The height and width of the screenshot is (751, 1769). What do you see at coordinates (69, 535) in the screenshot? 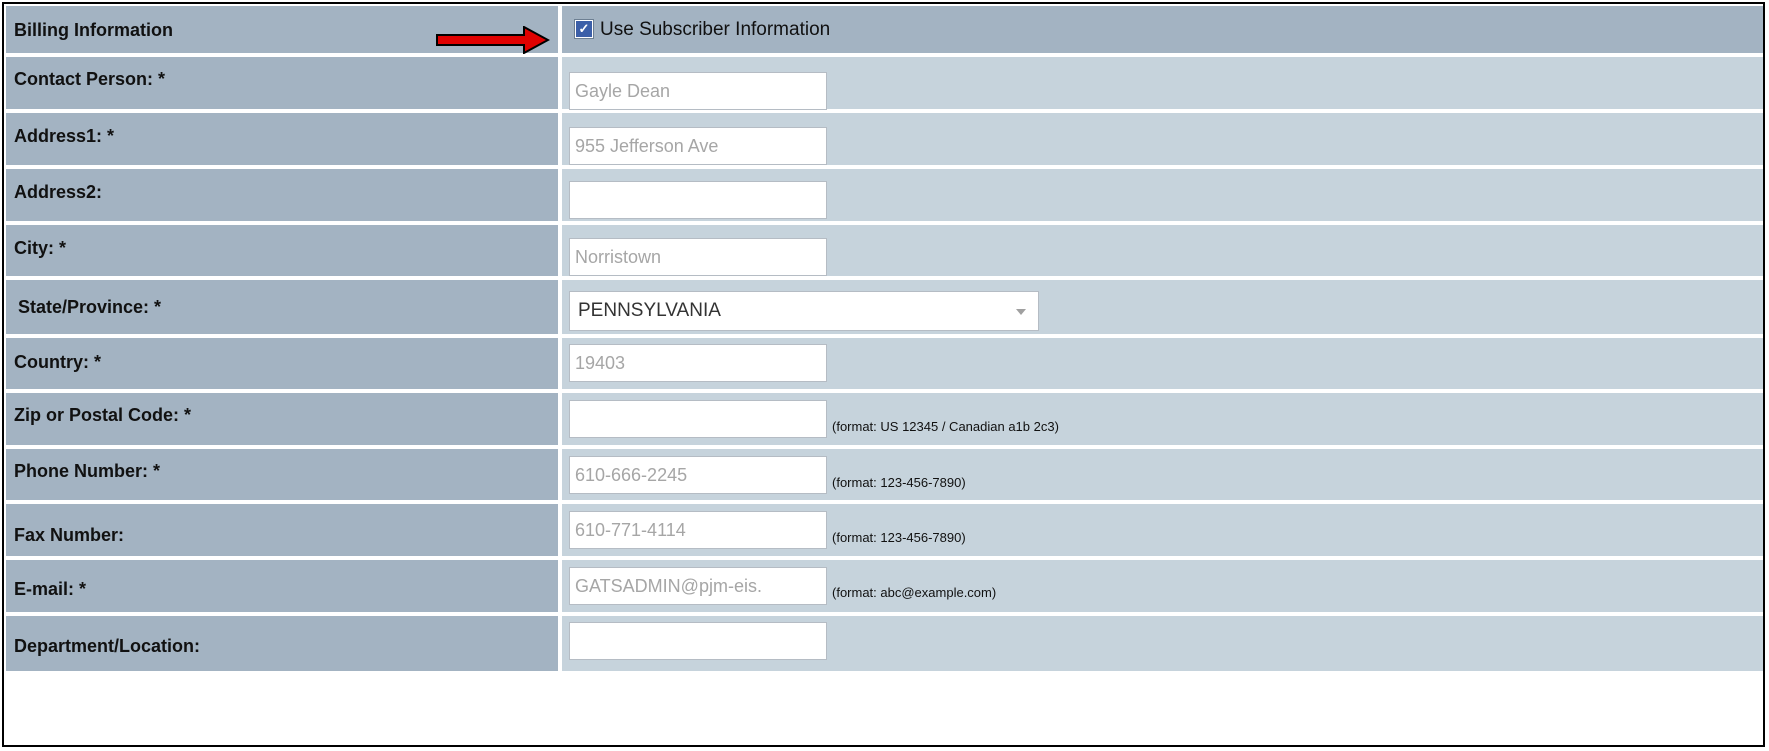
I see `fax-label: Fax Number:` at bounding box center [69, 535].